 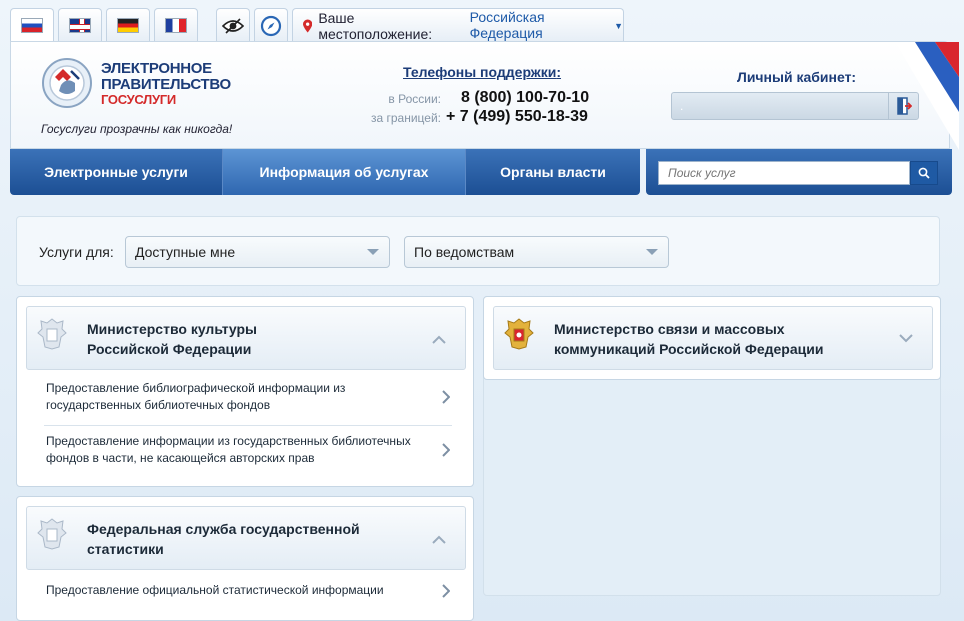 I want to click on cabinet-user-field: ., so click(x=795, y=106).